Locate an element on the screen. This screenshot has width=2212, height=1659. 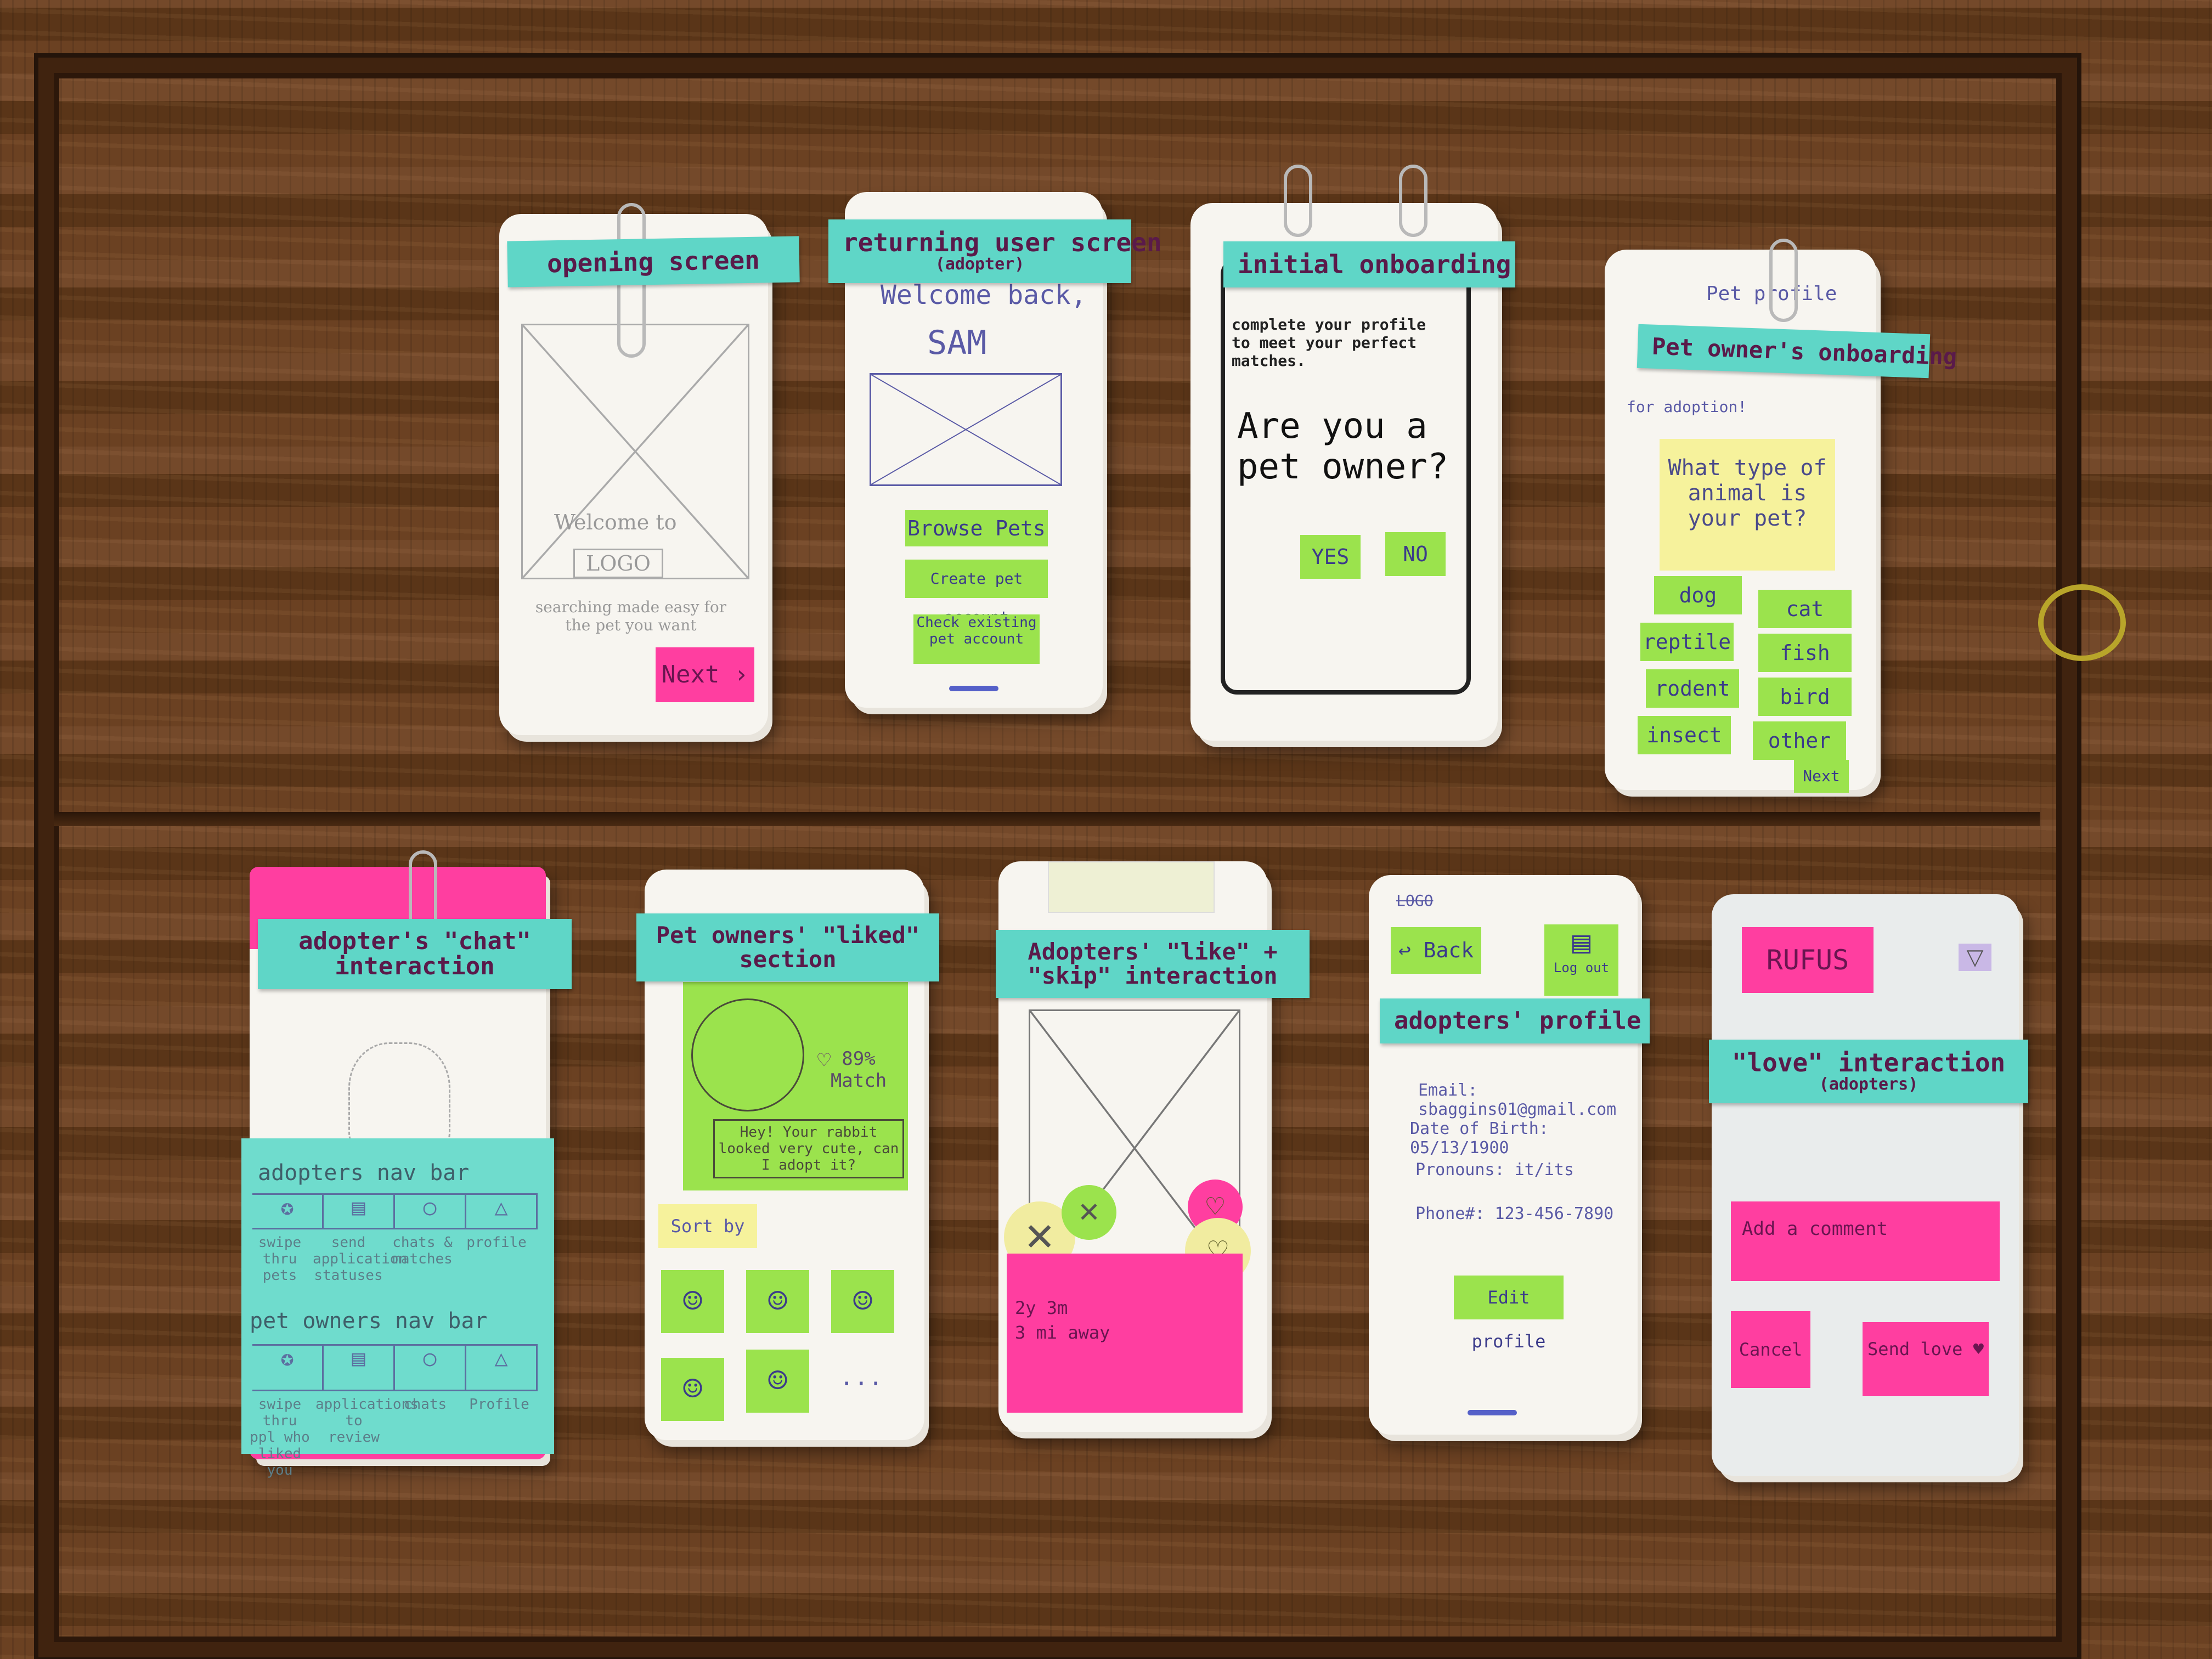
arrow-right-icon: › is located at coordinates (741, 675).